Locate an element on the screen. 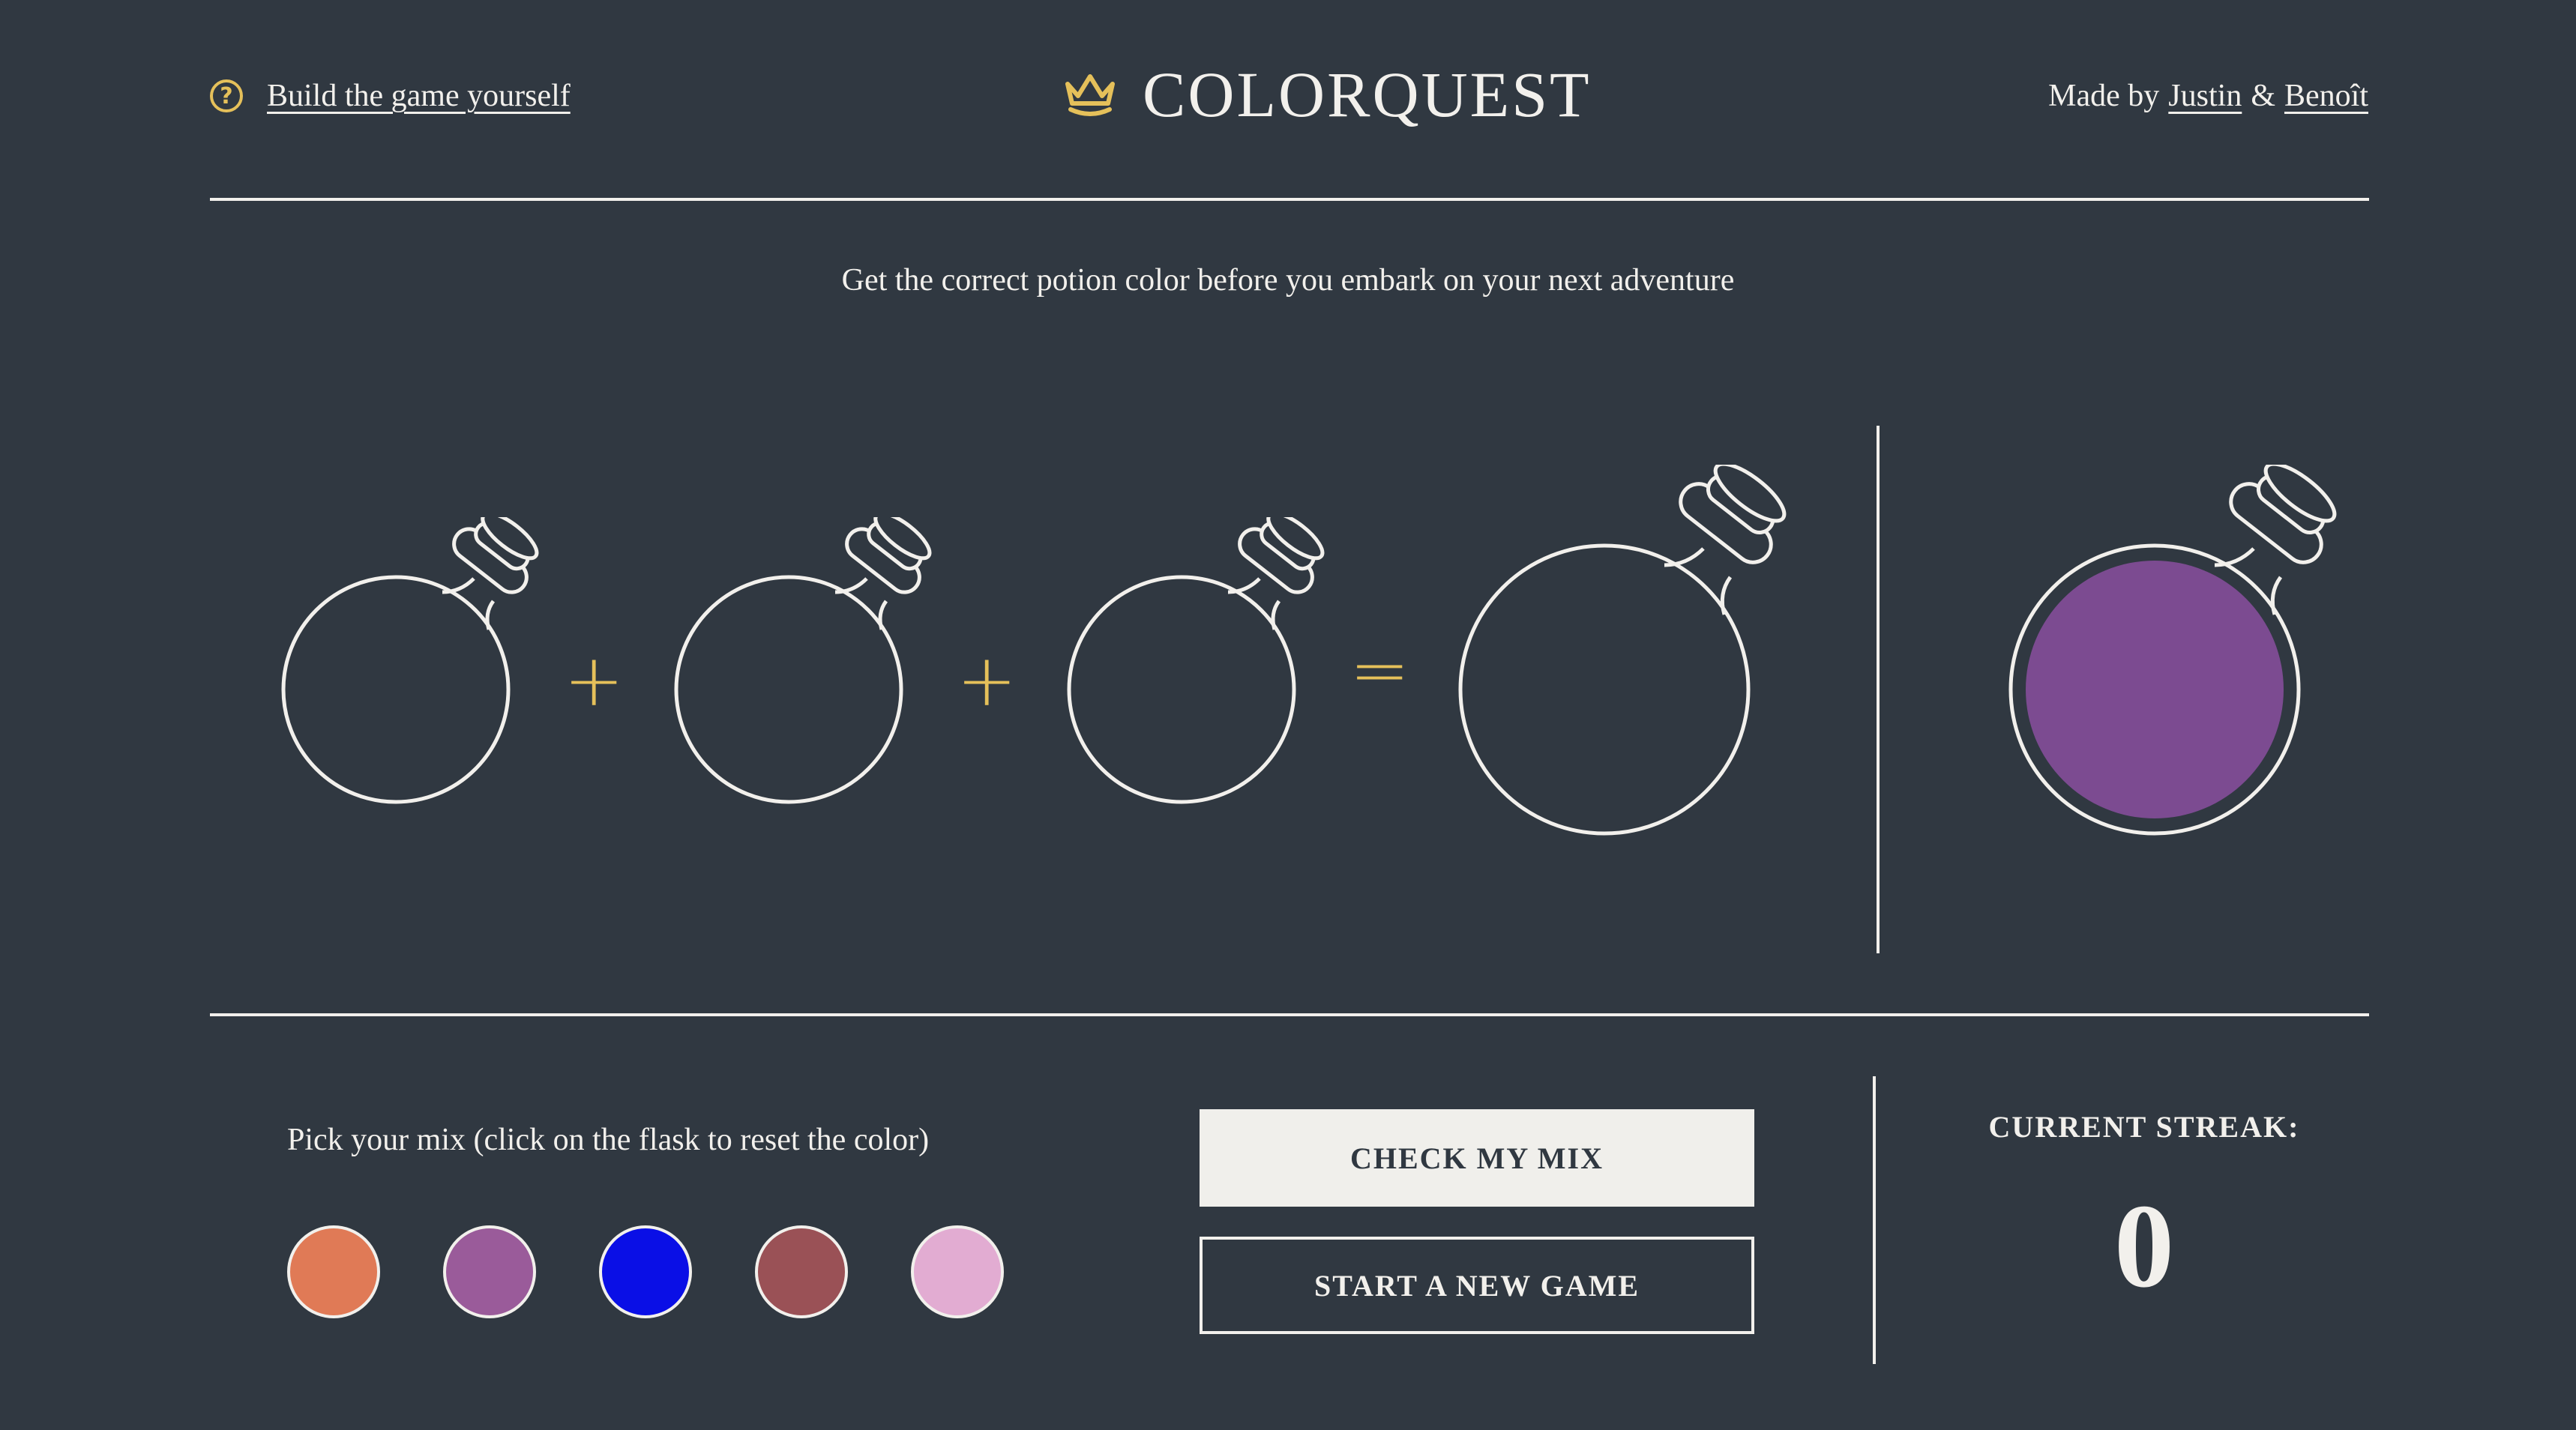 Image resolution: width=2576 pixels, height=1430 pixels. question-circle-icon: ? is located at coordinates (226, 95).